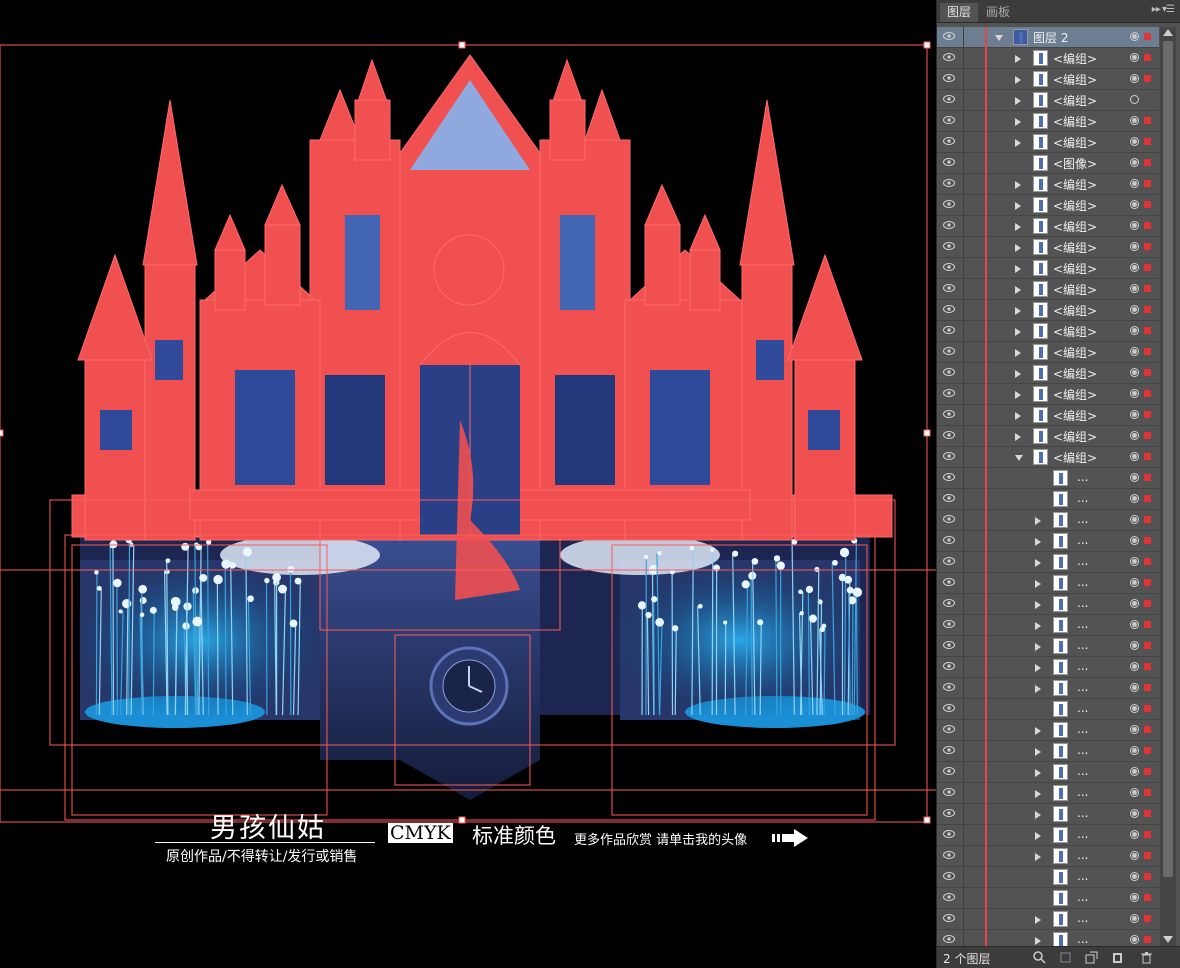  What do you see at coordinates (959, 12) in the screenshot?
I see `tab-layers: 图层` at bounding box center [959, 12].